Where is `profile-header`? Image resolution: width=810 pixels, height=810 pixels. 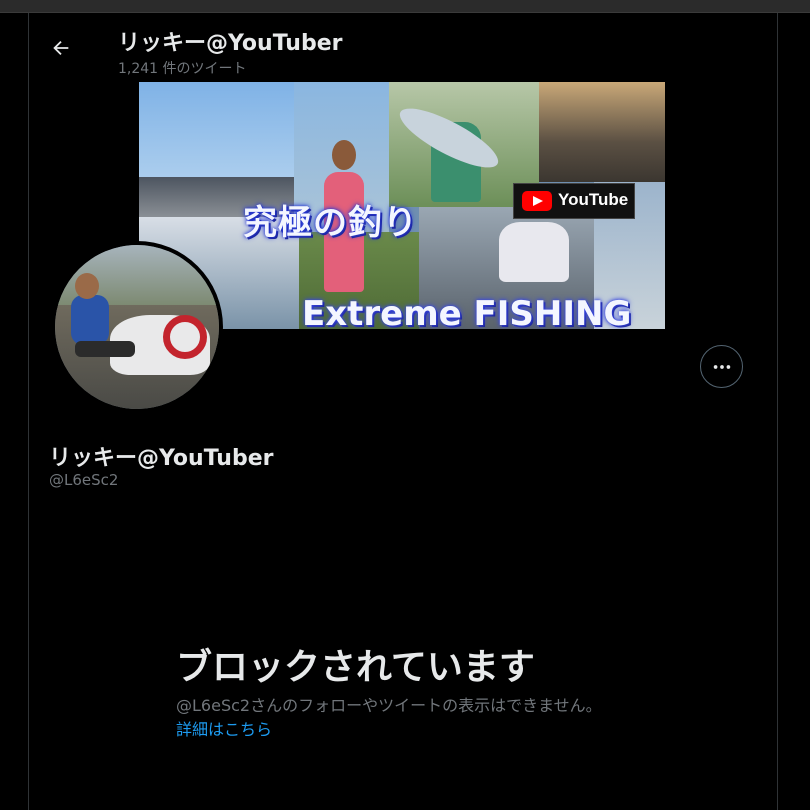
profile-header is located at coordinates (388, 48).